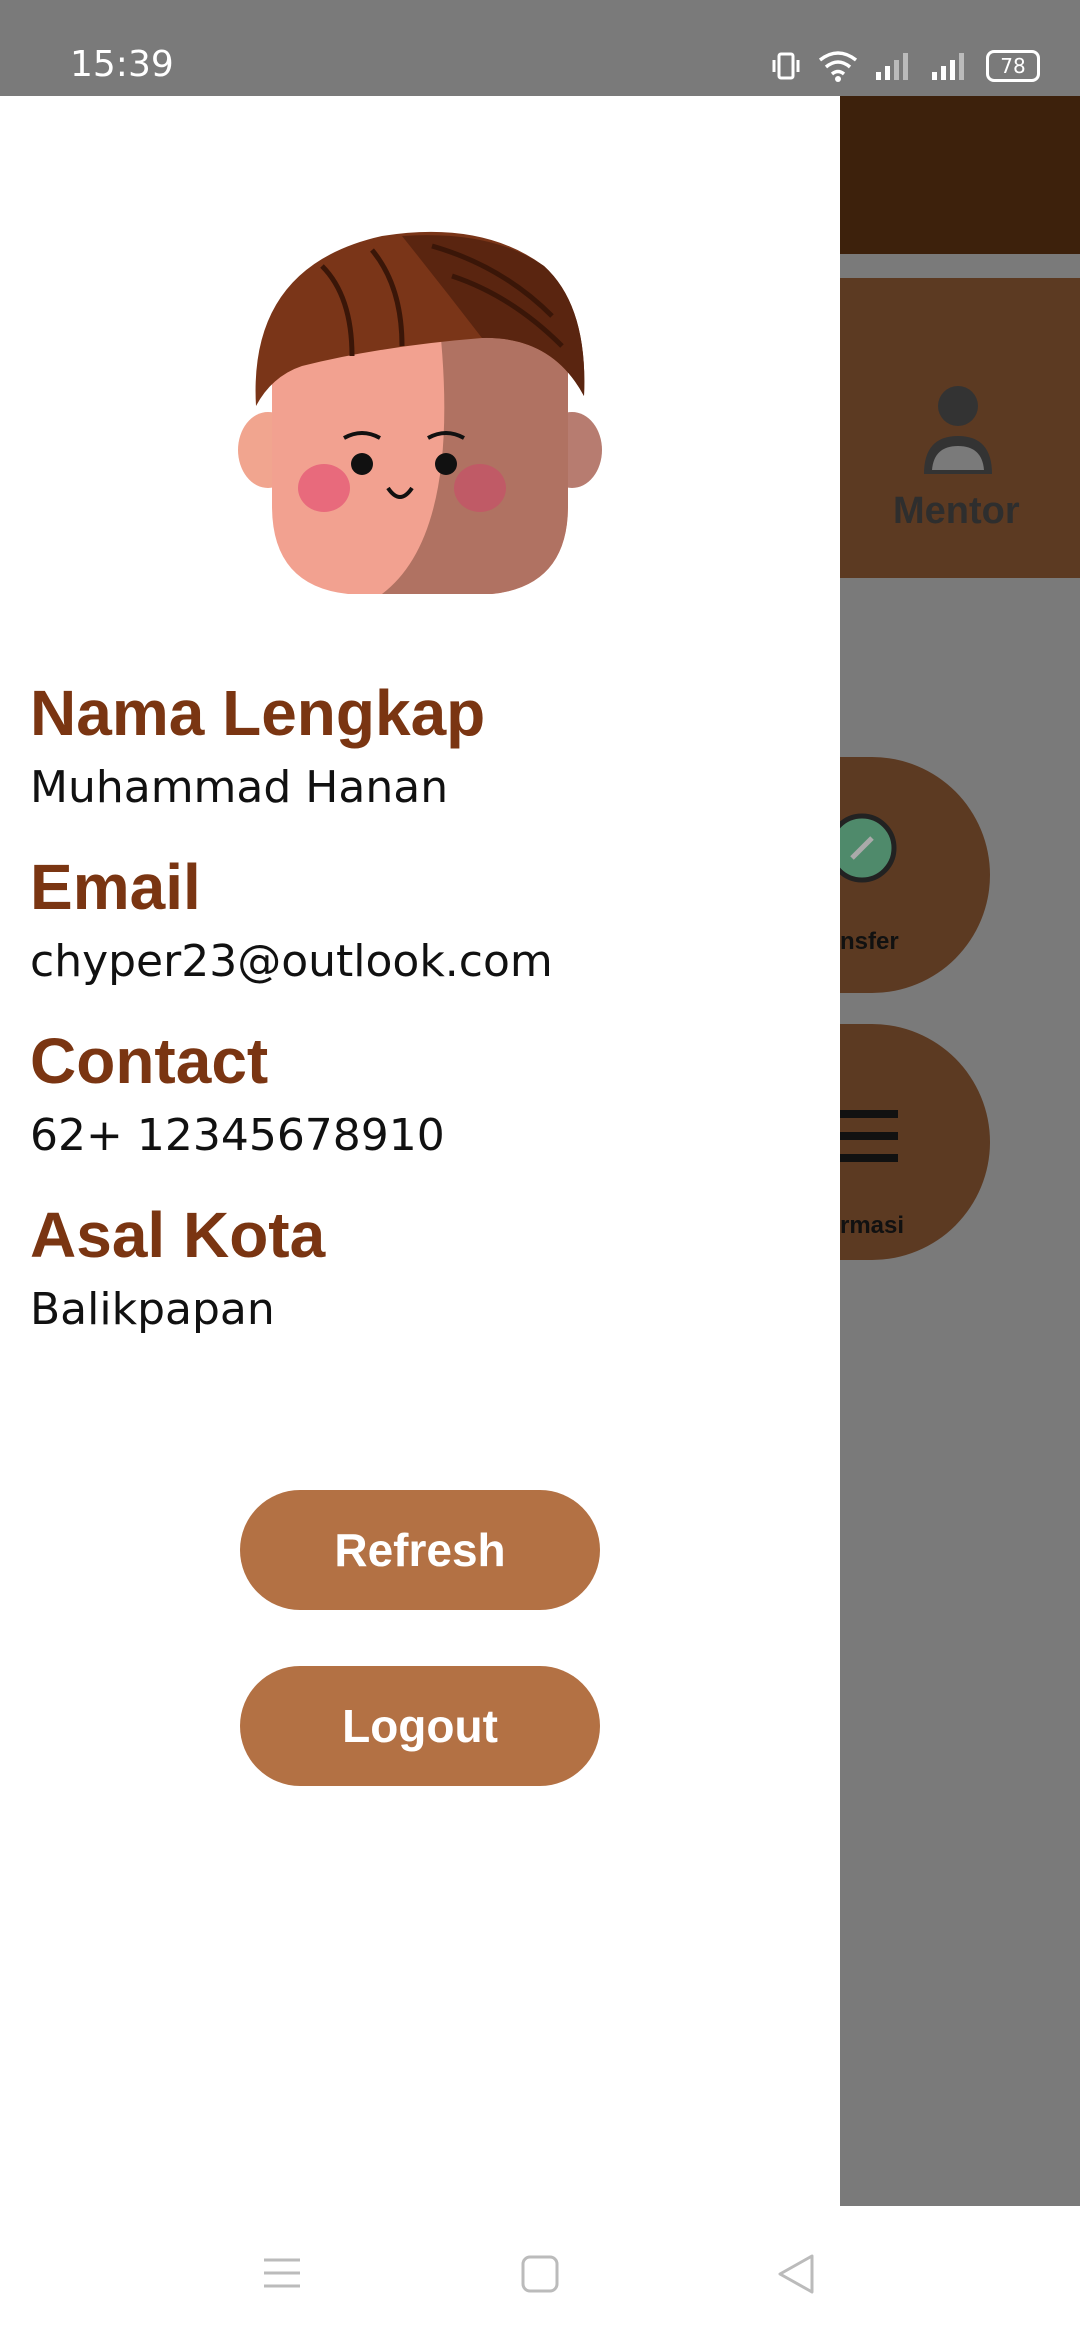  Describe the element at coordinates (869, 941) in the screenshot. I see `transfer-label: nsfer` at that location.